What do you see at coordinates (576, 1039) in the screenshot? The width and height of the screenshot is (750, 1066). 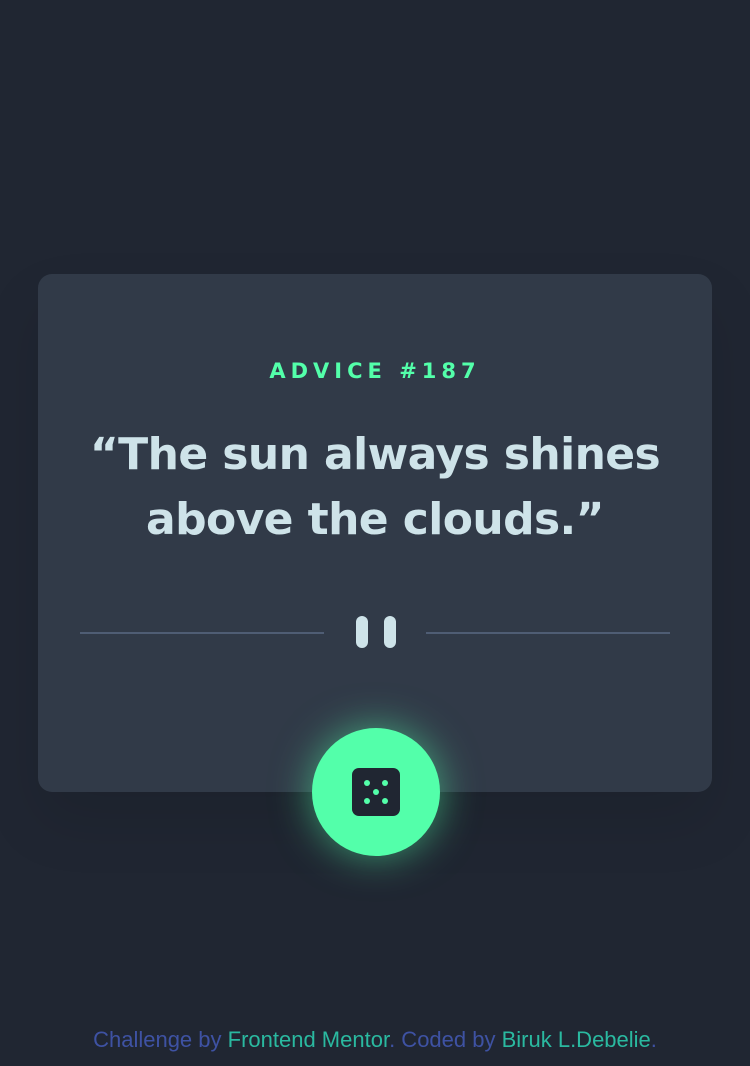 I see `author-link: Biruk L.Debelie` at bounding box center [576, 1039].